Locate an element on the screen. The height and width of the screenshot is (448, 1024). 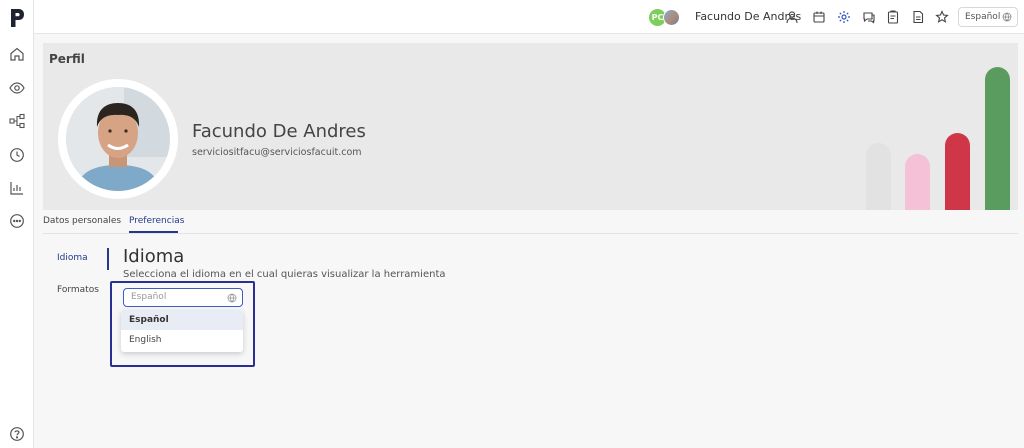
star-icon is located at coordinates (942, 17).